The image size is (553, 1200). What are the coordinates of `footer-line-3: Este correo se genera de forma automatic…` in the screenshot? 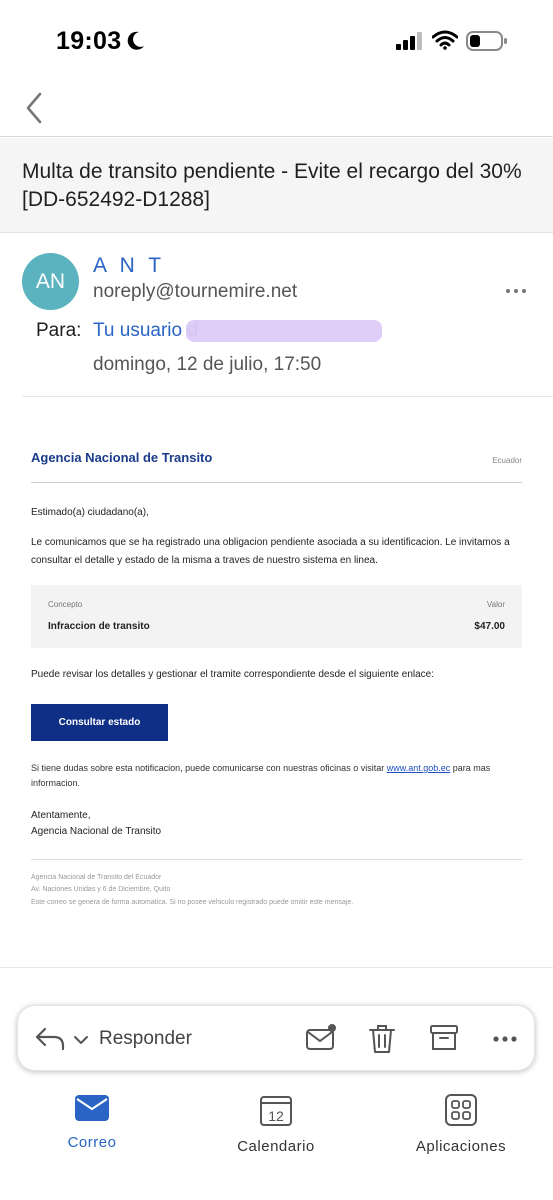 It's located at (192, 902).